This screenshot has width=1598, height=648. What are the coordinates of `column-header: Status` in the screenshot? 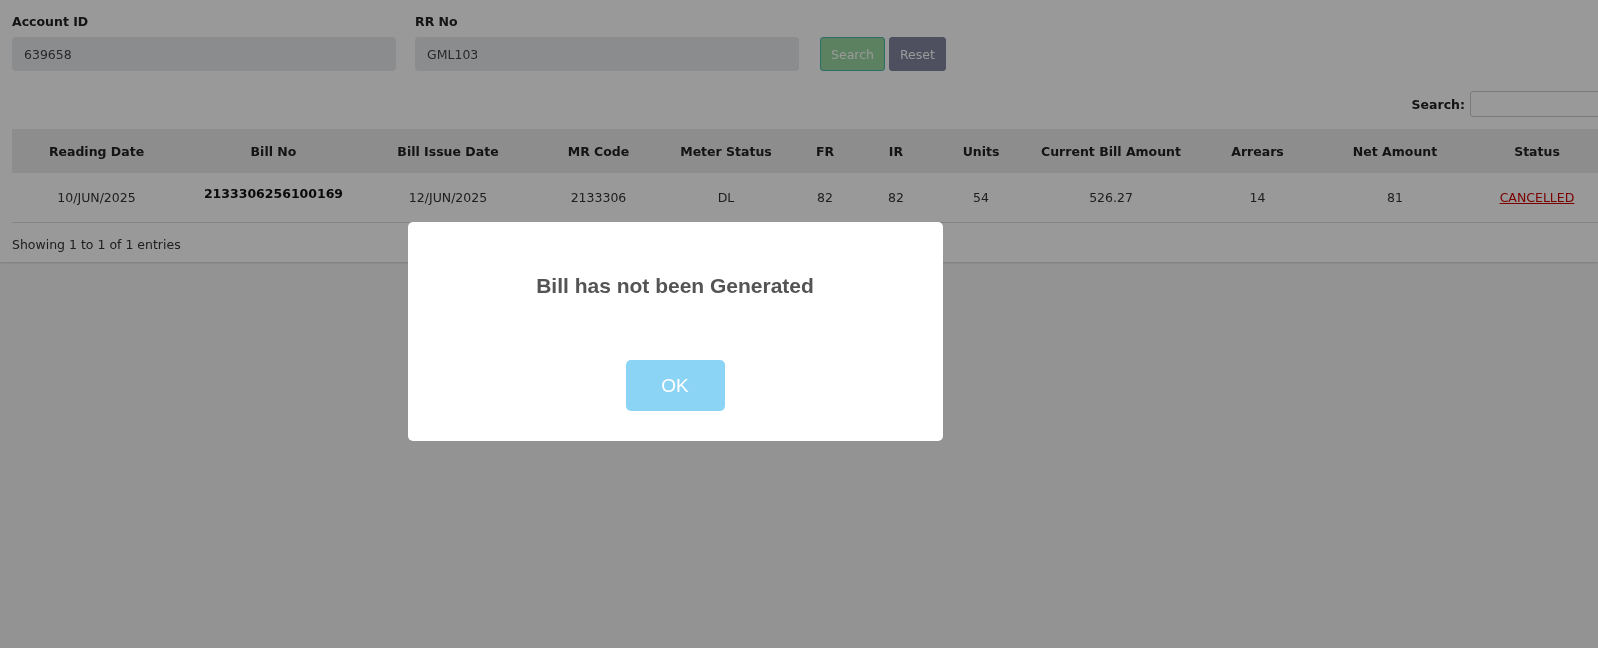 It's located at (1530, 151).